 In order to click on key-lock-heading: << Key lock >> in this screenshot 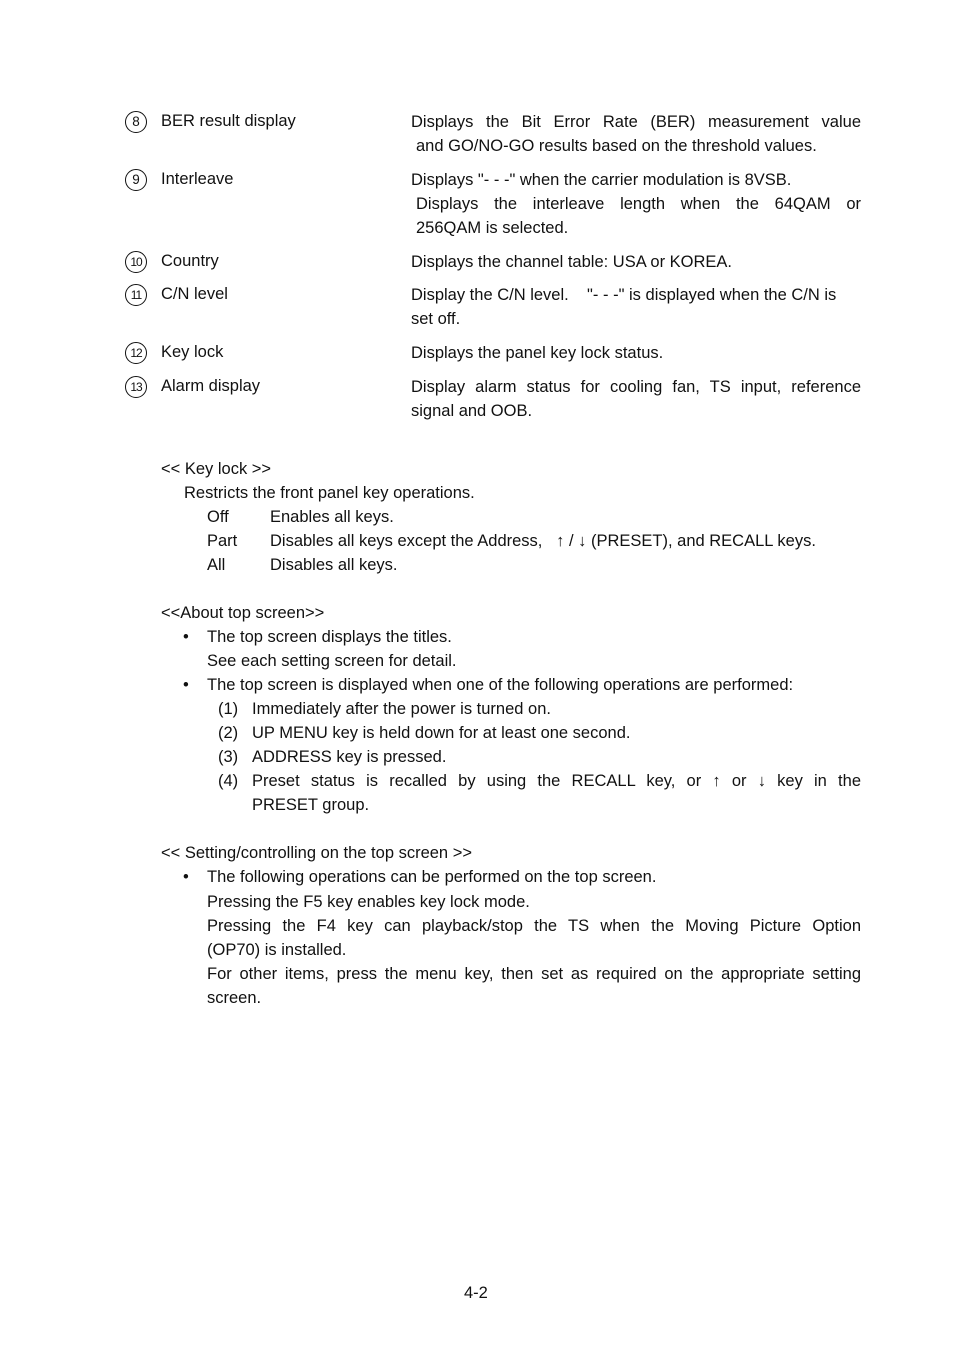, I will do `click(216, 469)`.